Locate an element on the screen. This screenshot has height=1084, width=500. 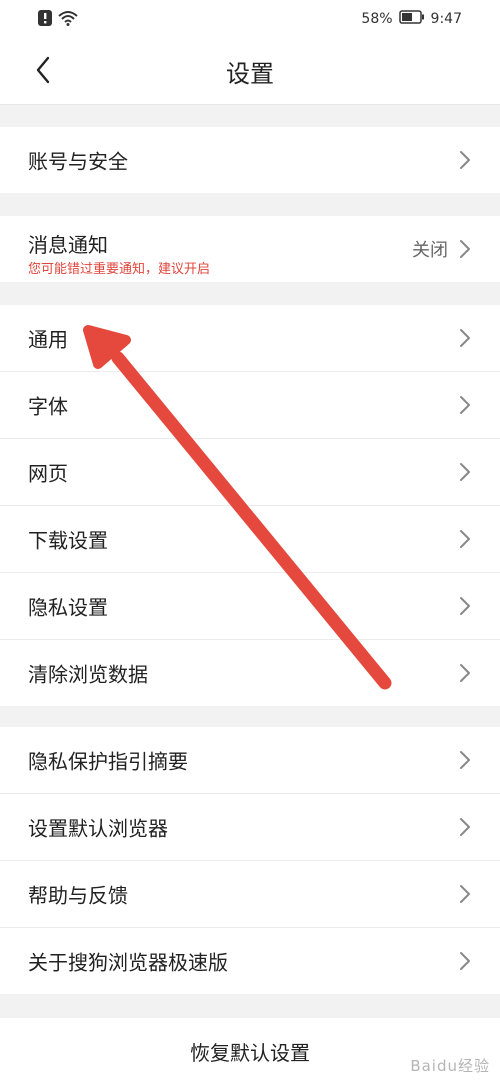
page-title: 设置 is located at coordinates (250, 74).